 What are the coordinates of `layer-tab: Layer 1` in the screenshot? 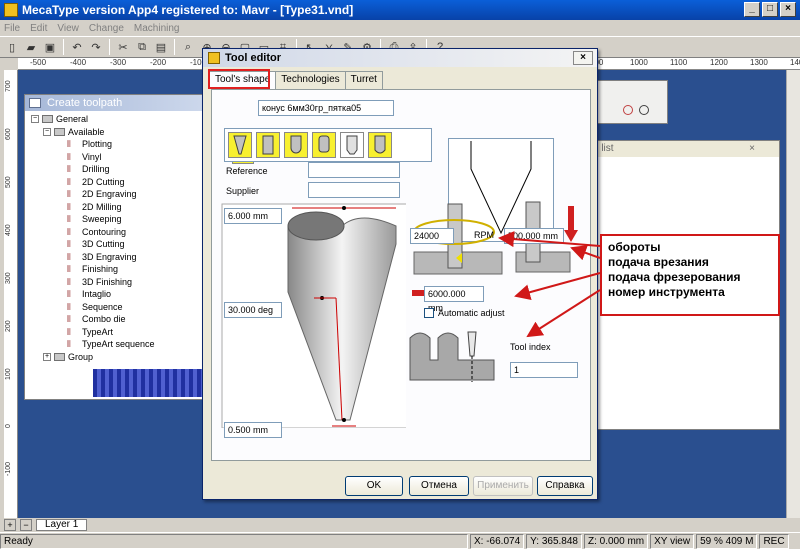 It's located at (62, 525).